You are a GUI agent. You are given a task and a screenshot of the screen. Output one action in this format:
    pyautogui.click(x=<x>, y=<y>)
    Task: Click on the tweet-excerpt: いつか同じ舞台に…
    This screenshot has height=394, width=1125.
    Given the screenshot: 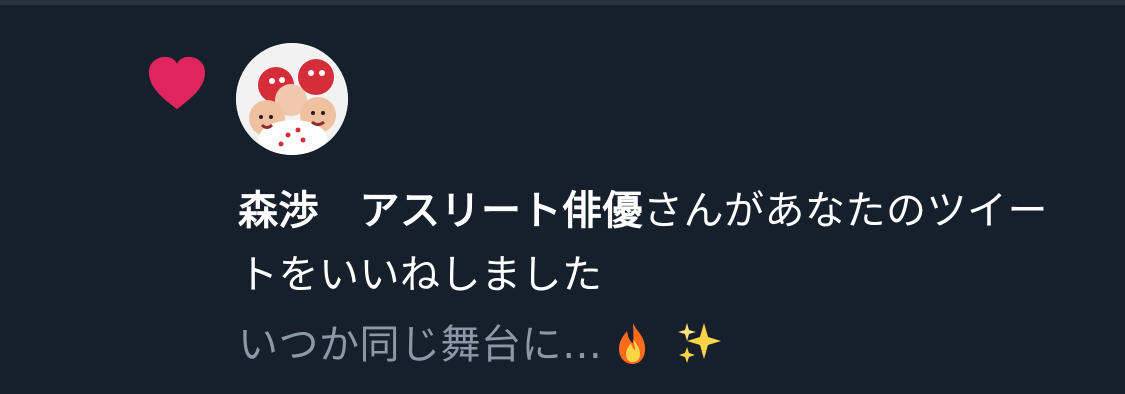 What is the action you would take?
    pyautogui.click(x=420, y=345)
    